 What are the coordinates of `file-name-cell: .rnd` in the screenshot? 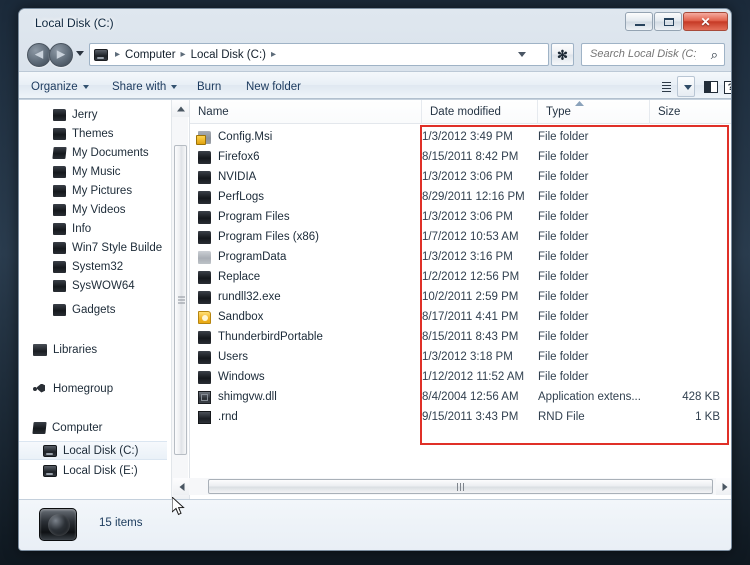 It's located at (218, 417).